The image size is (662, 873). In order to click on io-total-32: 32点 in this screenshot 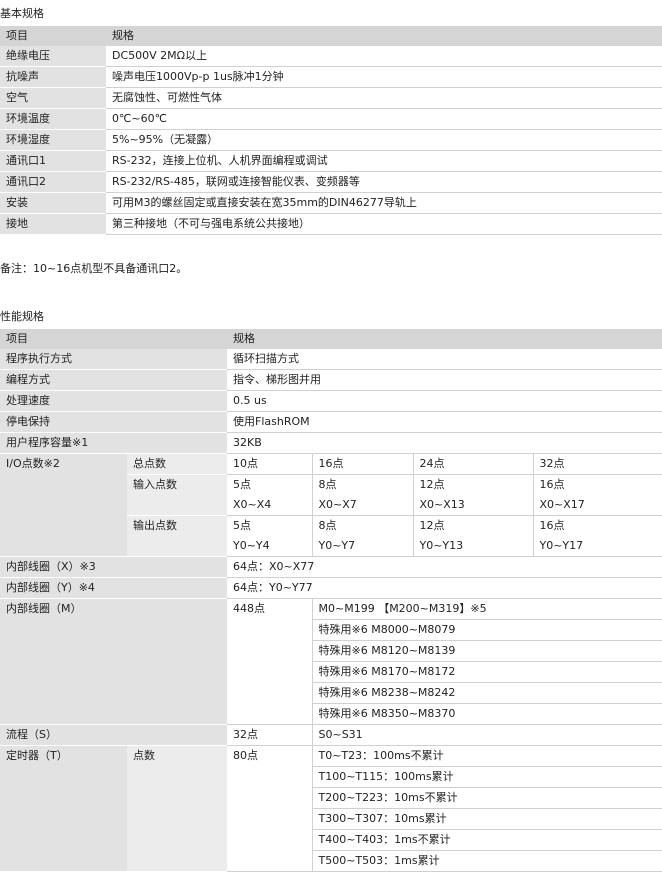, I will do `click(597, 464)`.